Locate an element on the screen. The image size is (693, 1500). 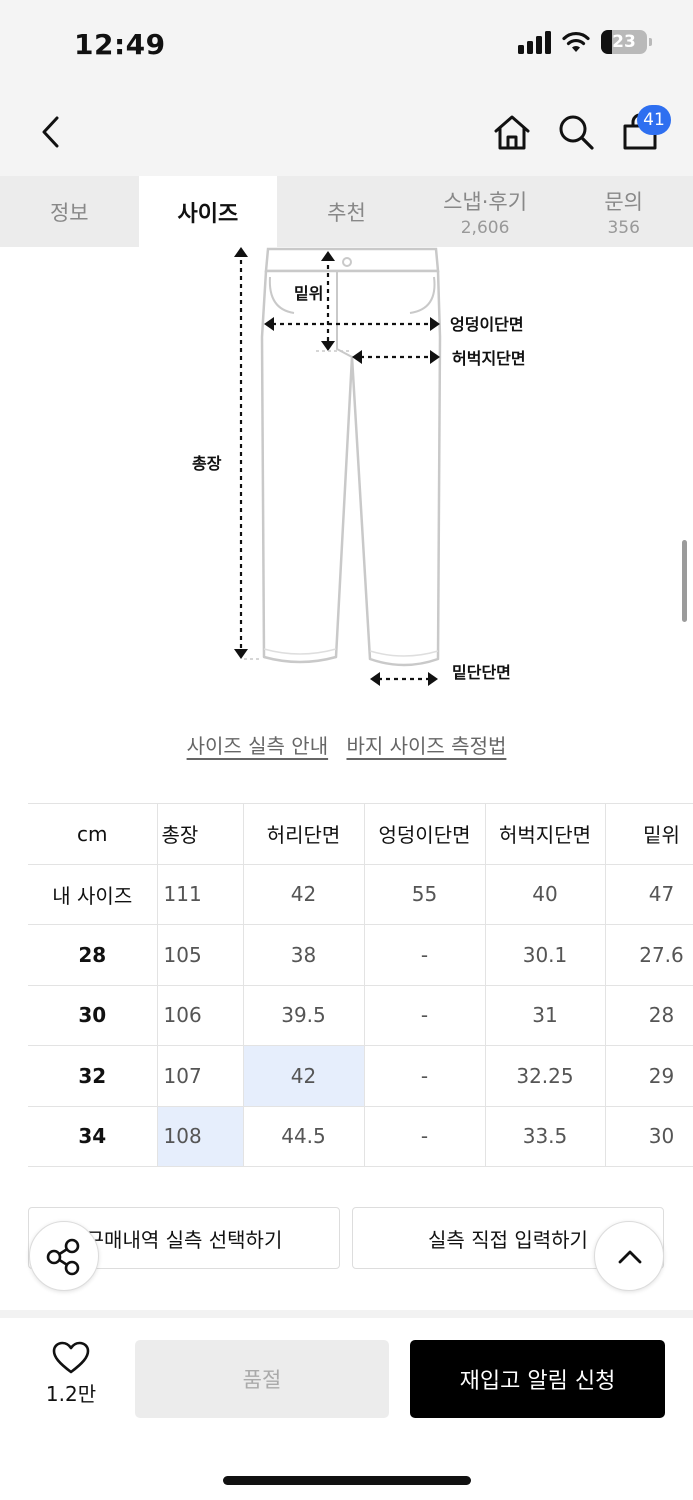
table-header-cell: 밑위 is located at coordinates (649, 834).